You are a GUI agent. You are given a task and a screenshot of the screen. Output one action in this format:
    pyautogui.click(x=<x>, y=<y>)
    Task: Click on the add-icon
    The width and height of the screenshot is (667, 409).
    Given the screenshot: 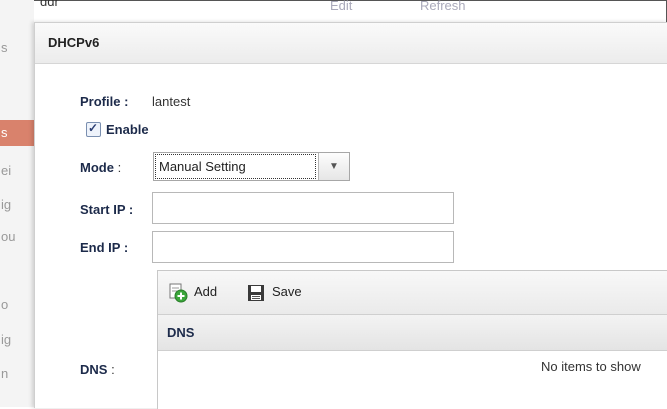 What is the action you would take?
    pyautogui.click(x=178, y=293)
    